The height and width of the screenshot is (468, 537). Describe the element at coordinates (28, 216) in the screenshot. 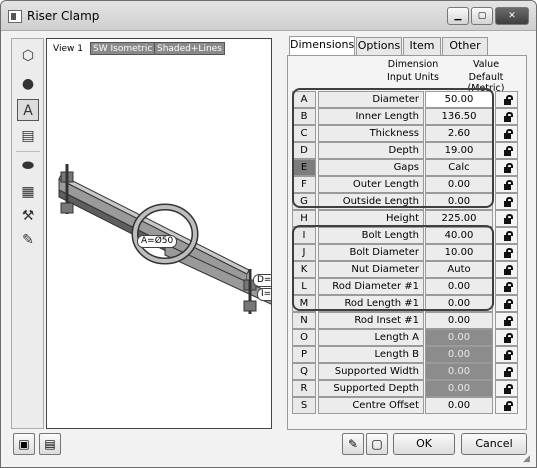

I see `hammer-icon: ⚒` at that location.